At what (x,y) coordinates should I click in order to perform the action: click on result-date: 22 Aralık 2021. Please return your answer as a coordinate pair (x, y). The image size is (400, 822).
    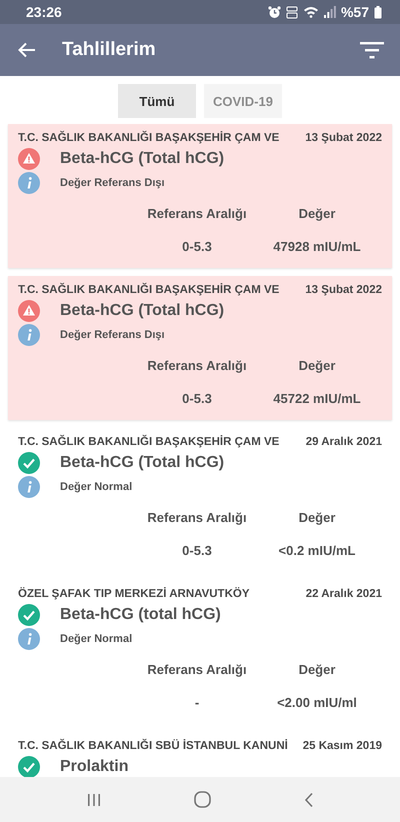
    Looking at the image, I should click on (344, 594).